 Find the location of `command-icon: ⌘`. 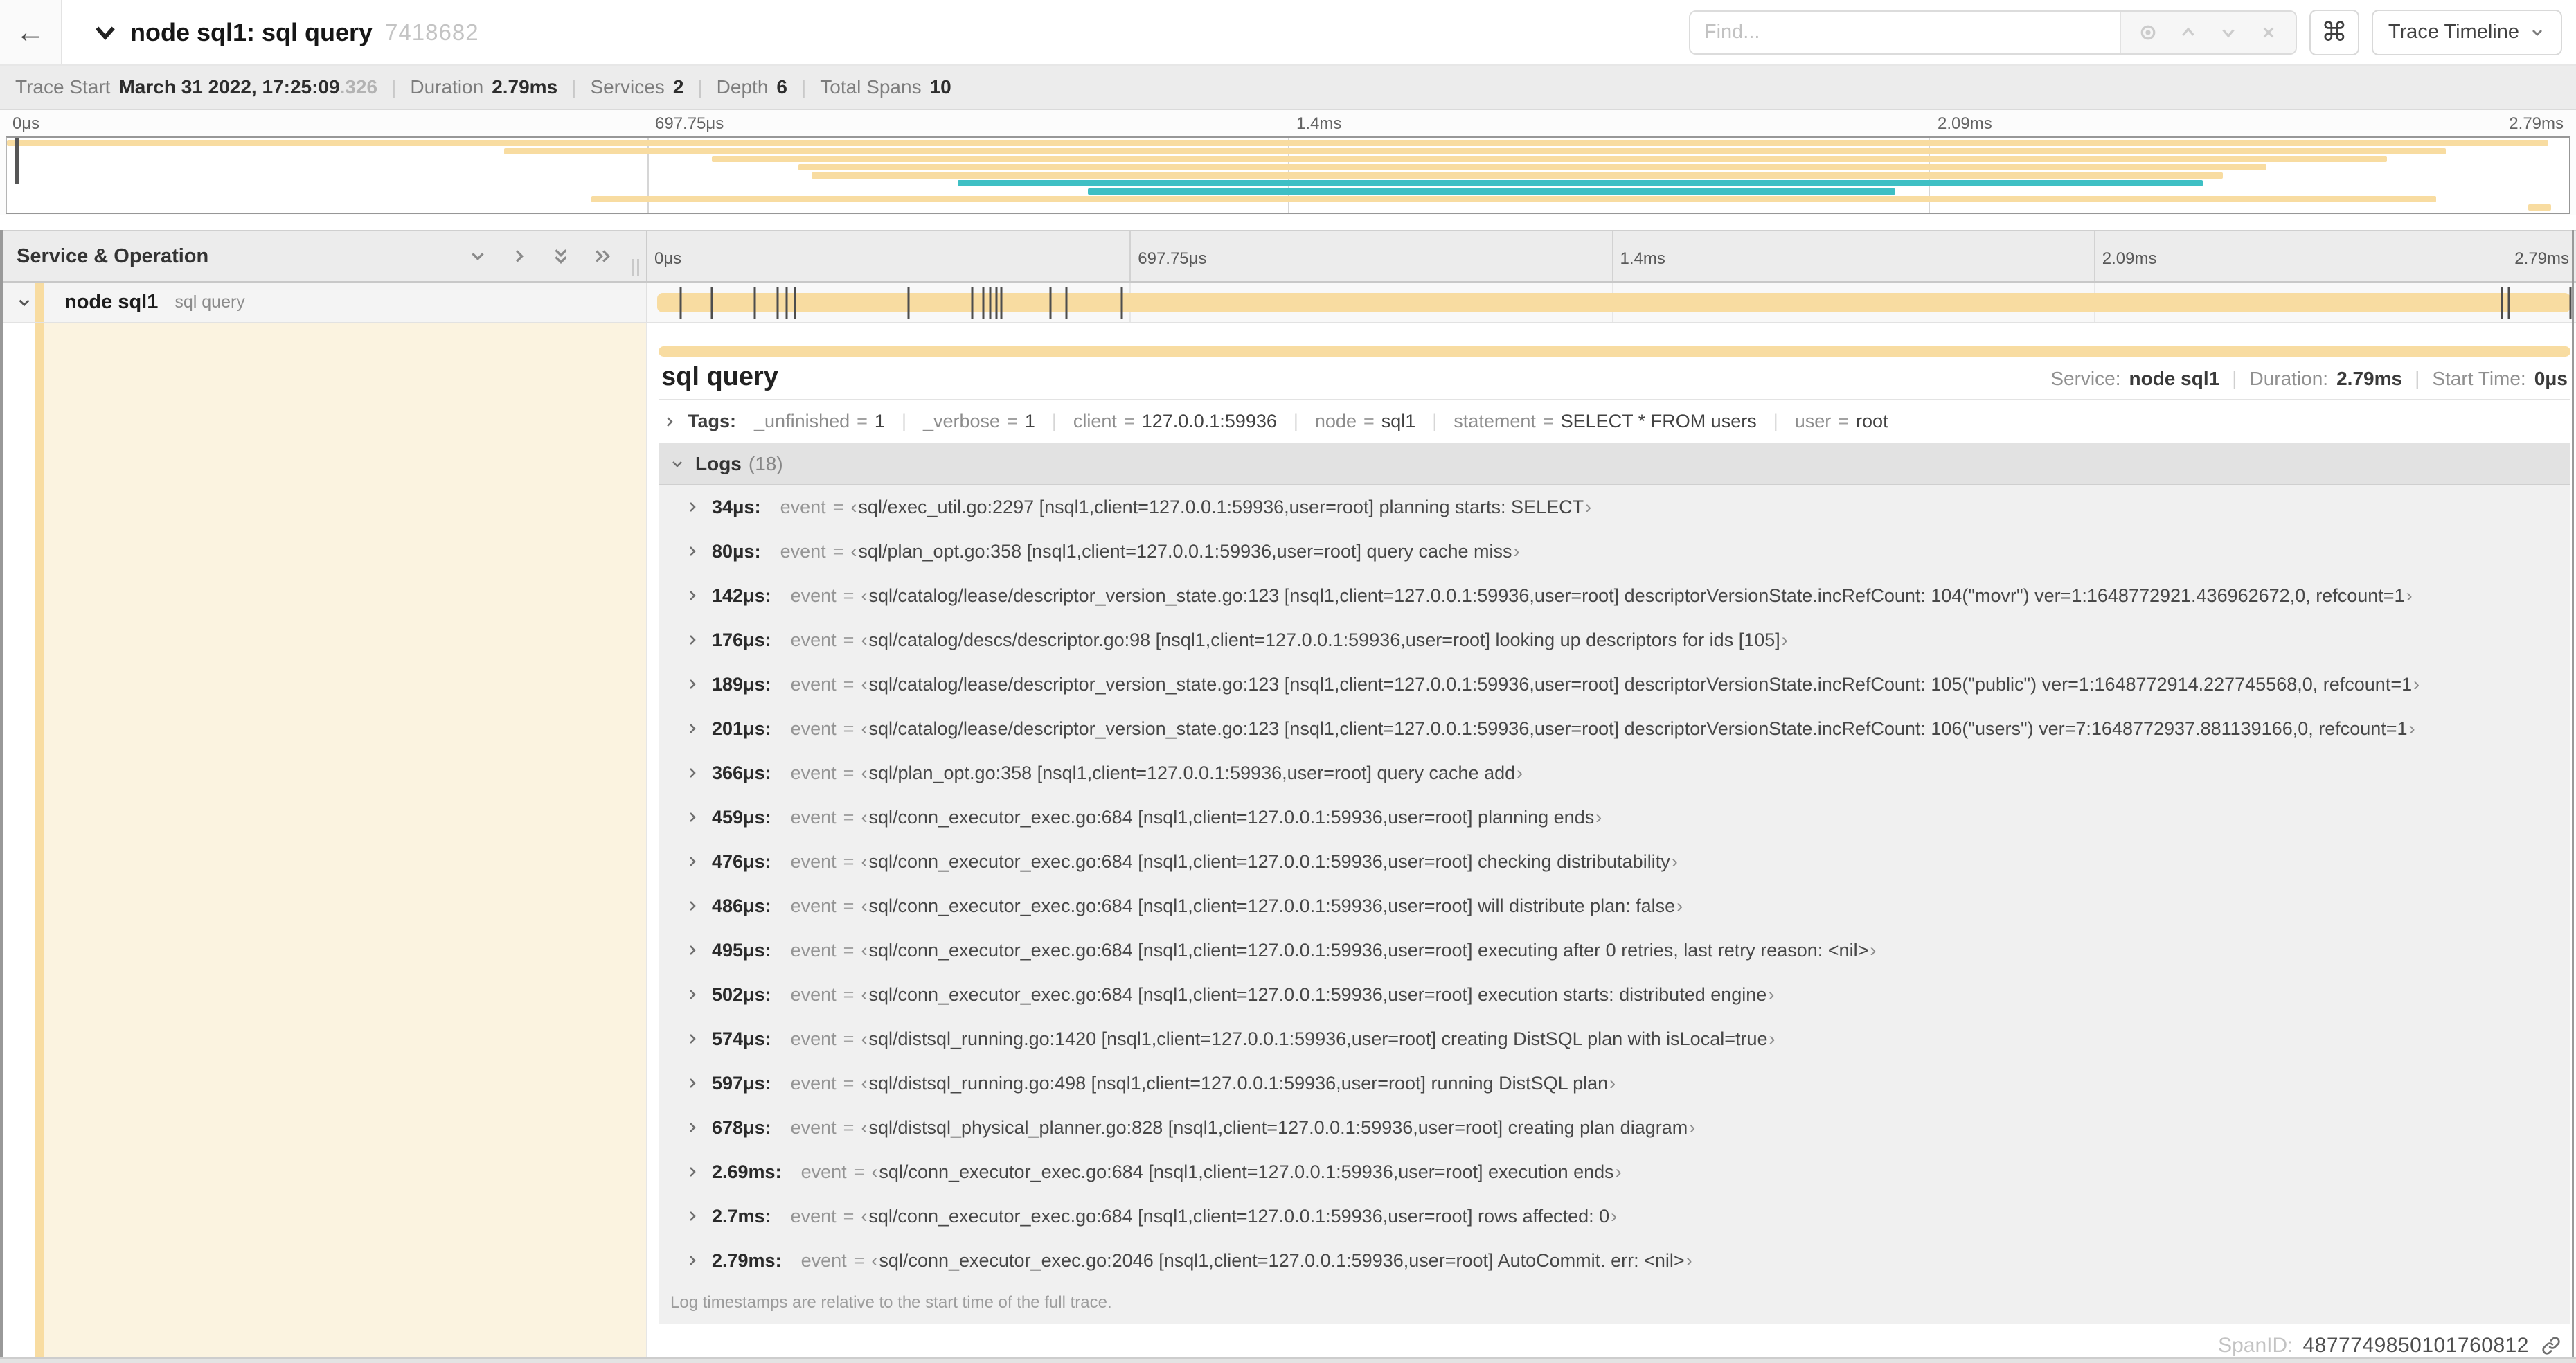

command-icon: ⌘ is located at coordinates (2333, 33).